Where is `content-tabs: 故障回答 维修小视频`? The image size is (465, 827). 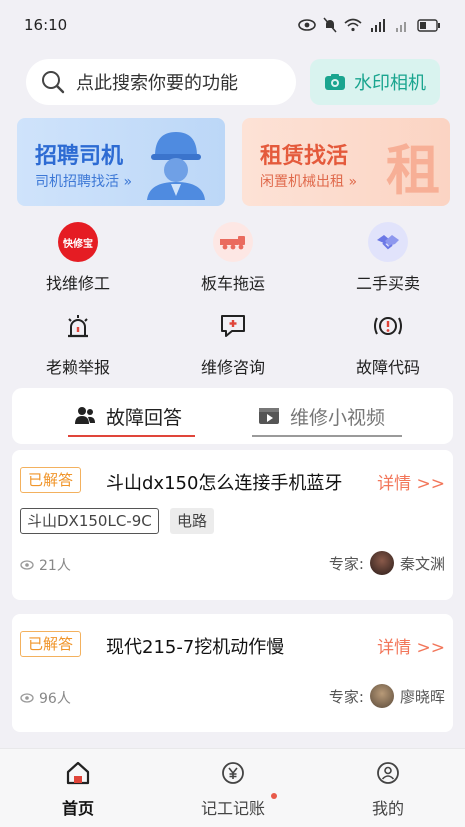 content-tabs: 故障回答 维修小视频 is located at coordinates (232, 416).